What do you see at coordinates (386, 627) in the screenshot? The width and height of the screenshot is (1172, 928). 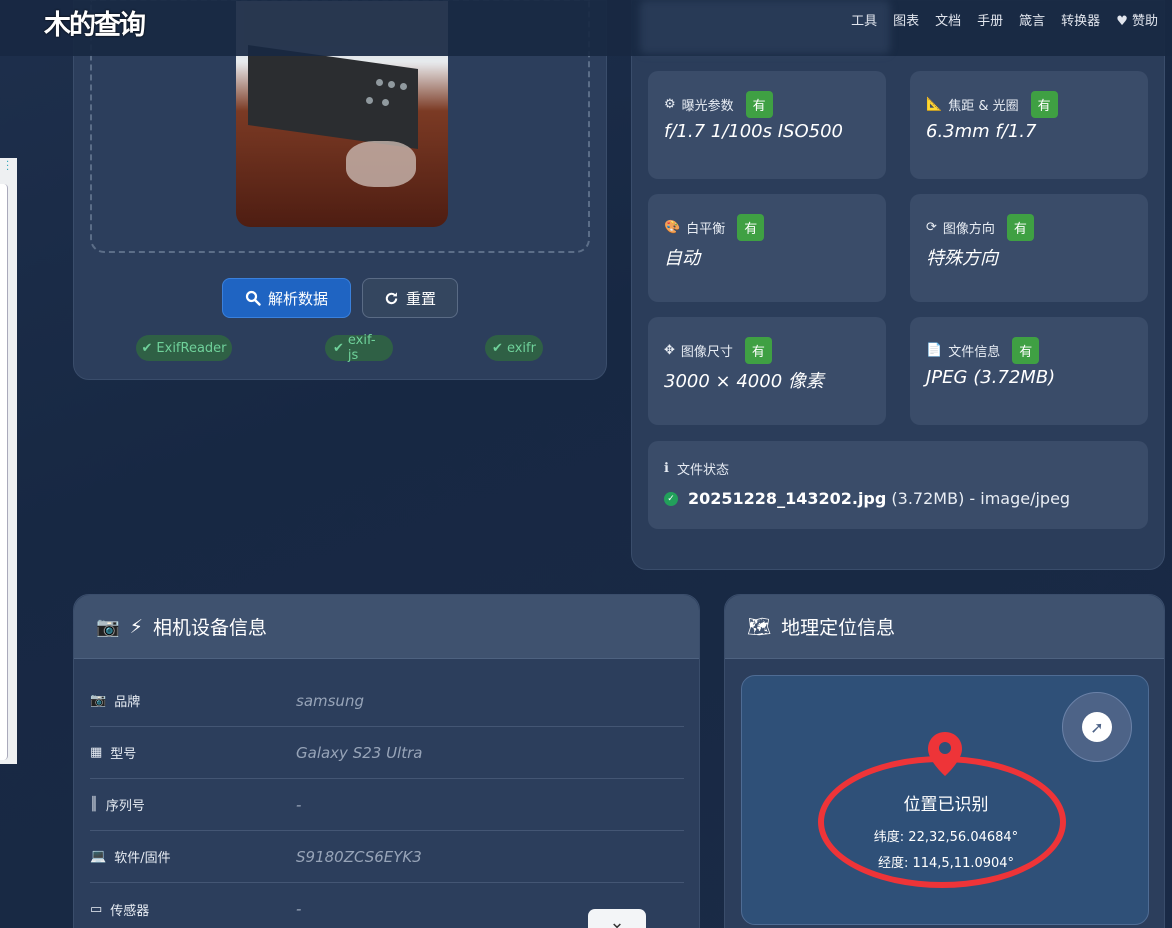 I see `device-panel-header: 📷 ⚡ 相机设备信息` at bounding box center [386, 627].